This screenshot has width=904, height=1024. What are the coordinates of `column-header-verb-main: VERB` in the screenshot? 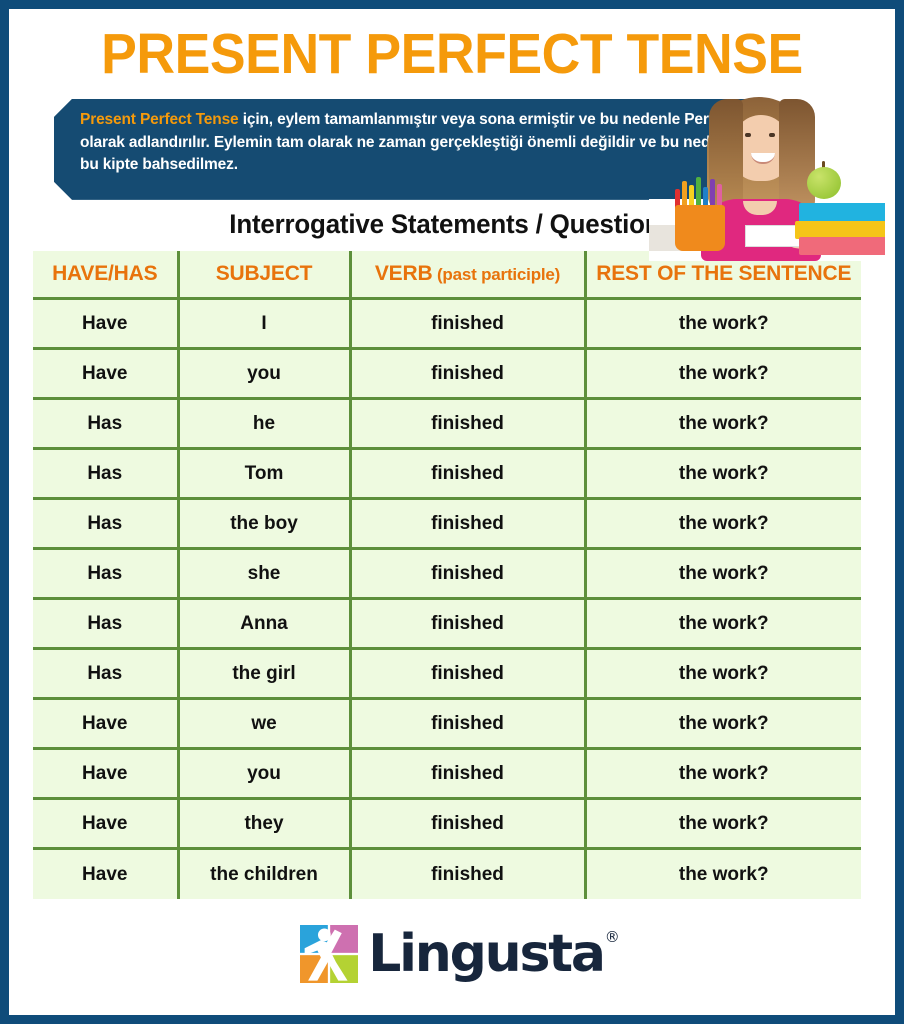 It's located at (403, 274).